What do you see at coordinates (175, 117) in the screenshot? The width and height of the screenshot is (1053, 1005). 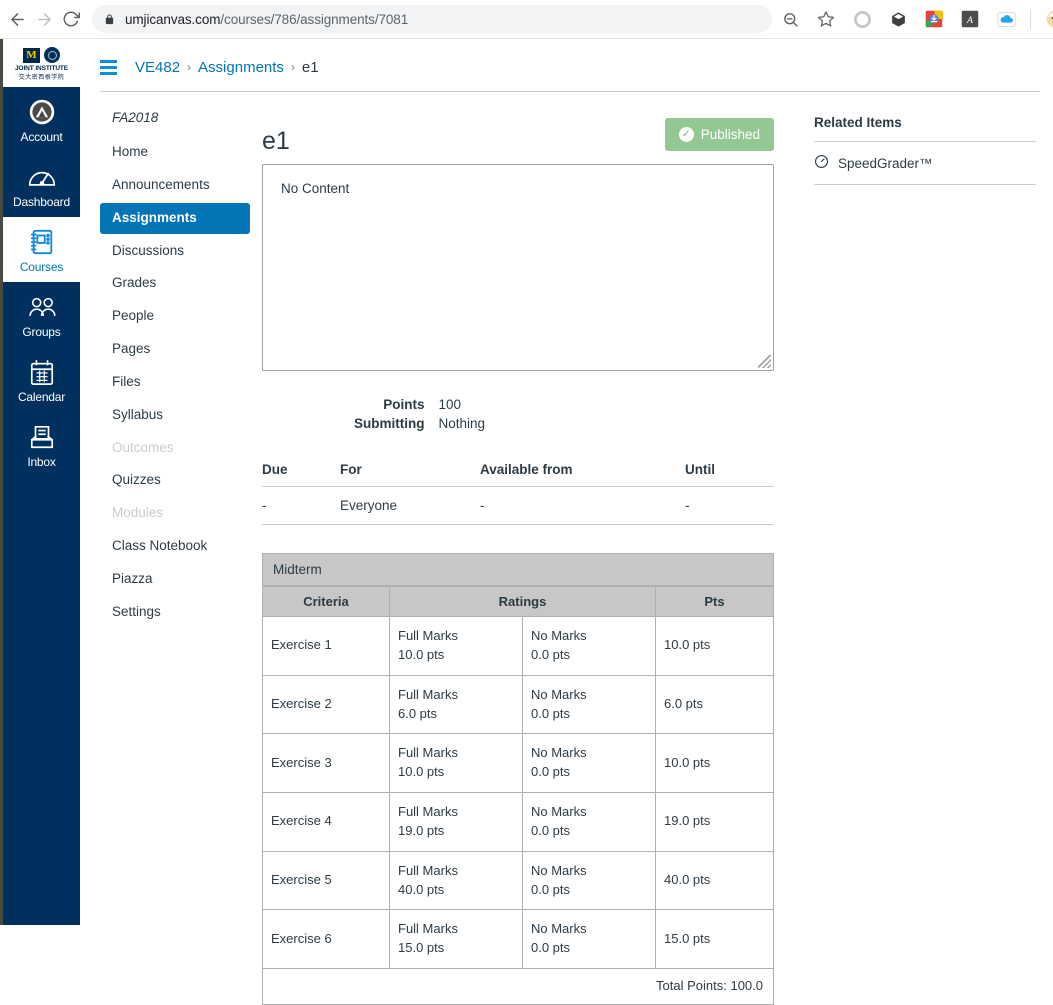 I see `course-term-label: FA2018` at bounding box center [175, 117].